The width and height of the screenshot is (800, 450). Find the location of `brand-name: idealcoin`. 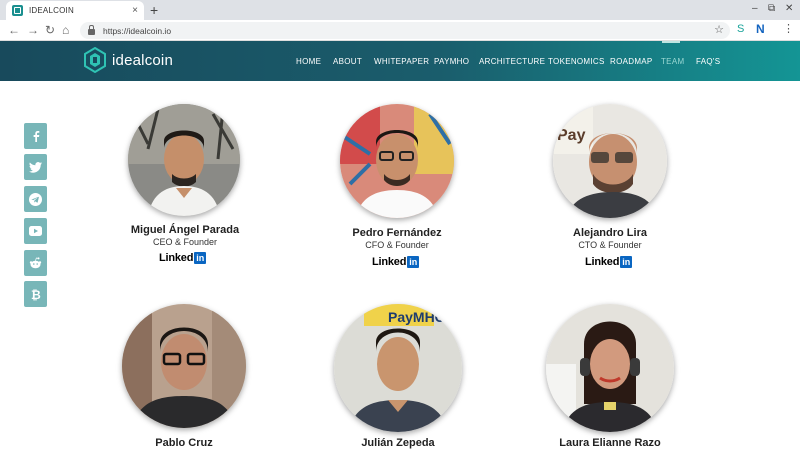

brand-name: idealcoin is located at coordinates (143, 60).